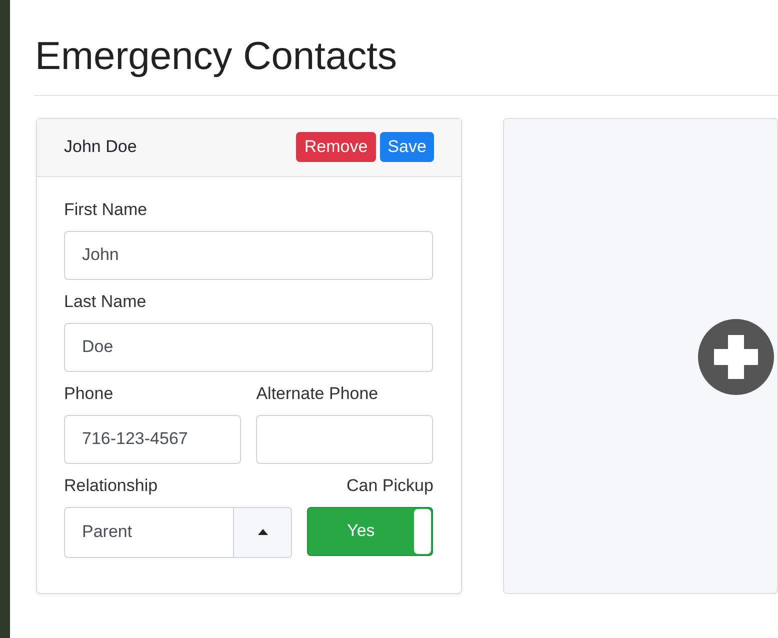 The height and width of the screenshot is (638, 778). I want to click on add-icon, so click(736, 356).